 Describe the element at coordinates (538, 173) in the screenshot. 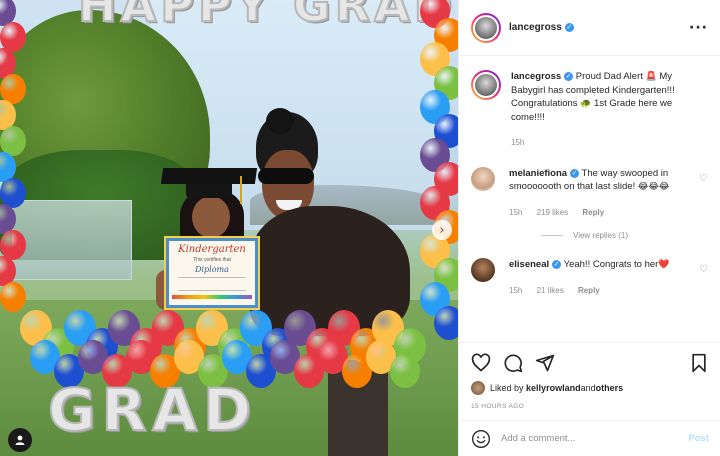

I see `comment-username: melaniefiona` at that location.